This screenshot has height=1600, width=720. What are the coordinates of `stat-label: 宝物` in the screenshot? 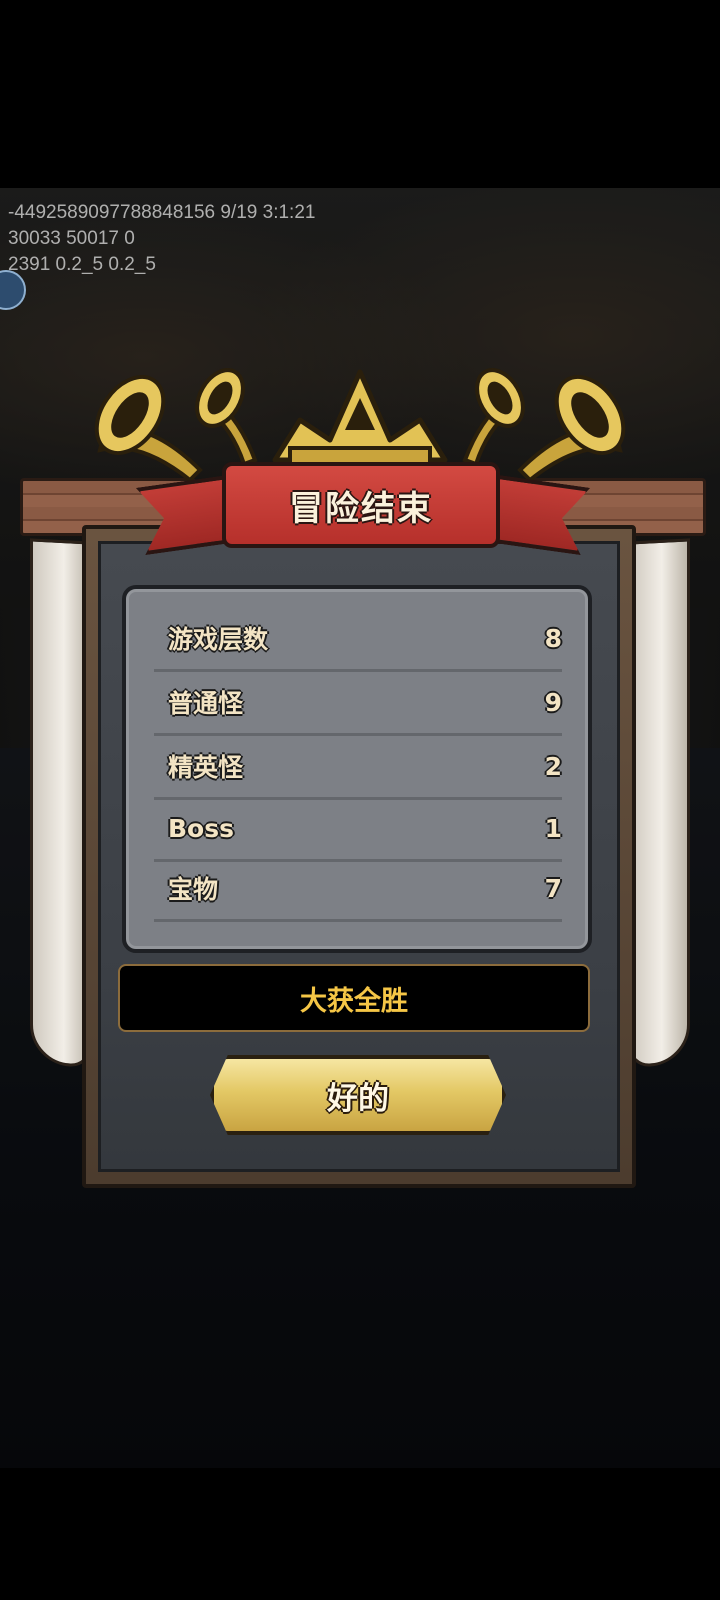 It's located at (193, 889).